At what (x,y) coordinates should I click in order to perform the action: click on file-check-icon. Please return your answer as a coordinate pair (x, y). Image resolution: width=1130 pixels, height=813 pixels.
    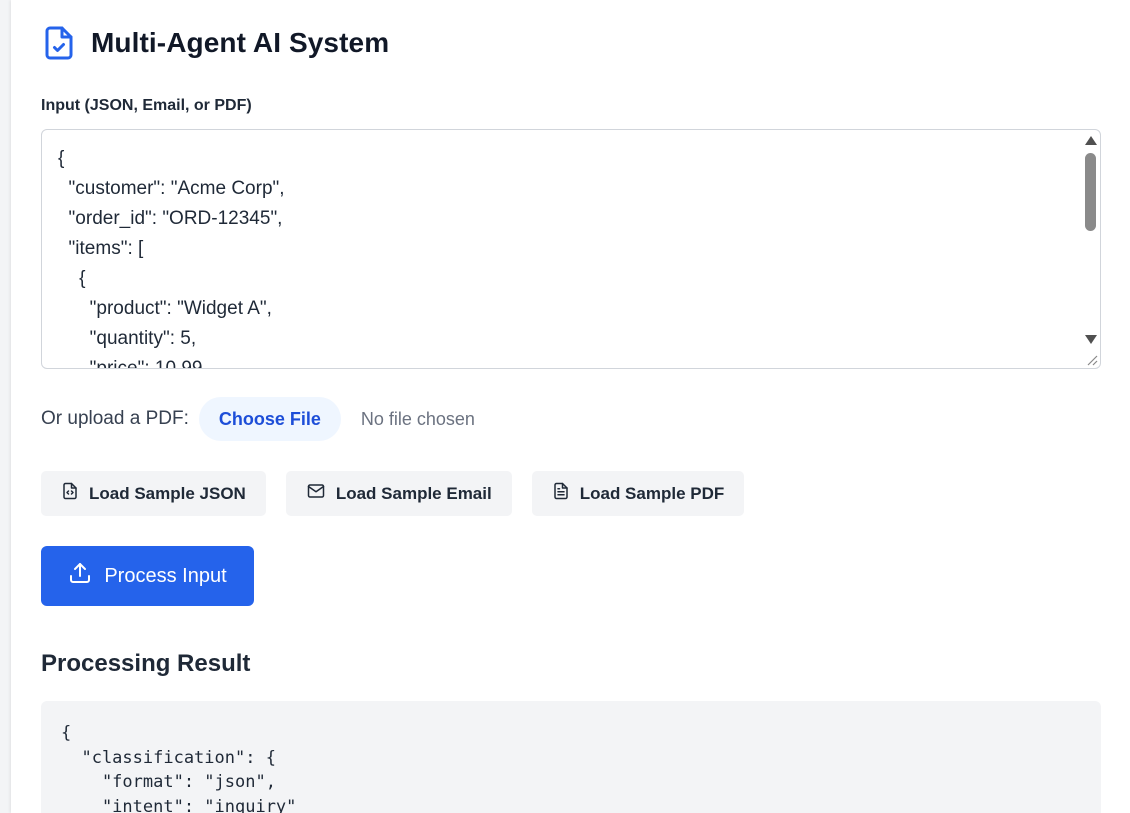
    Looking at the image, I should click on (59, 43).